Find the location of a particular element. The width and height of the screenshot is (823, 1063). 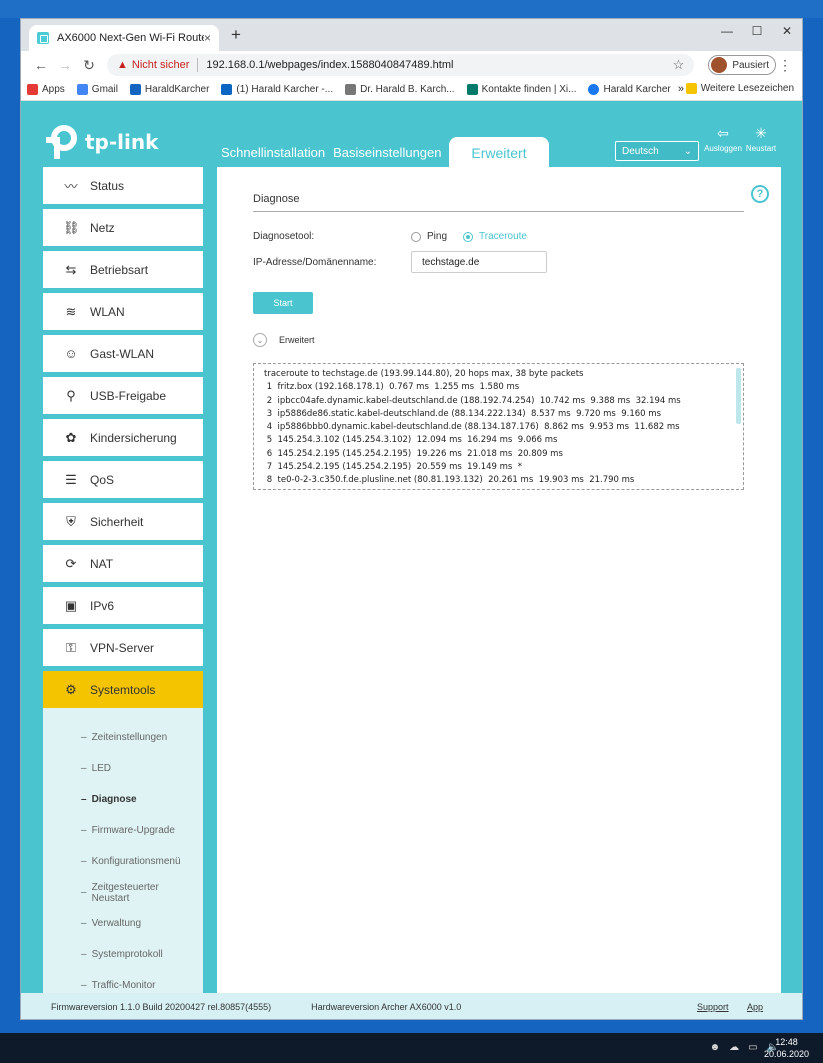

parental-control-icon: ✿ is located at coordinates (71, 437).